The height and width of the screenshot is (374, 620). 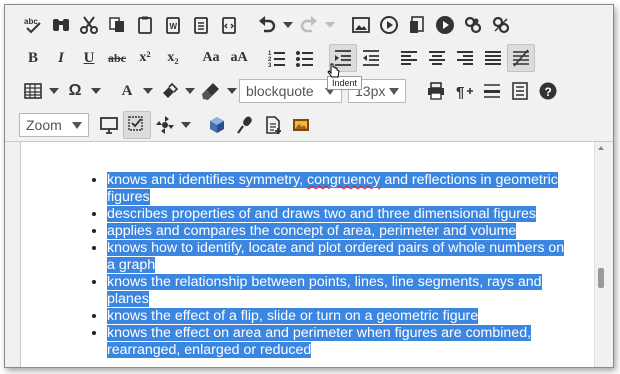 I want to click on italic-button: I, so click(x=61, y=58).